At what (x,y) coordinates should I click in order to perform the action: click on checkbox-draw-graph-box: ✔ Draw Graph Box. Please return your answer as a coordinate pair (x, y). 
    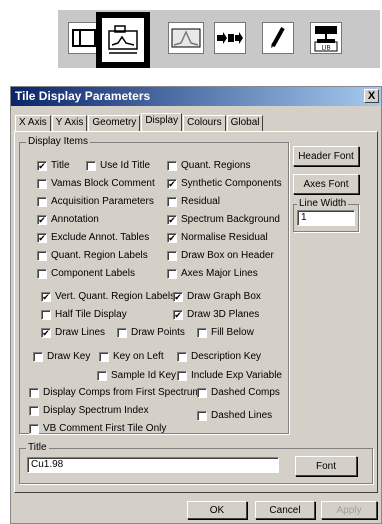
    Looking at the image, I should click on (217, 296).